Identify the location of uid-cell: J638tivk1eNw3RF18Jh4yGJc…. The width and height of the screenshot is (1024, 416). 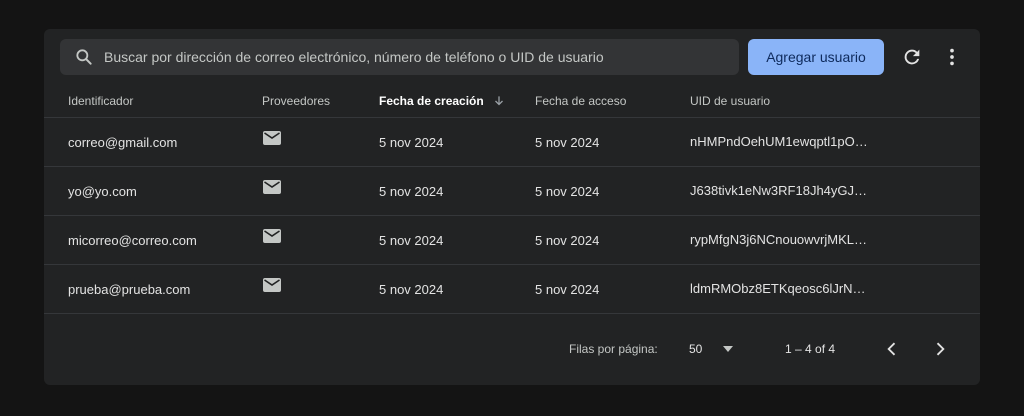
(782, 191).